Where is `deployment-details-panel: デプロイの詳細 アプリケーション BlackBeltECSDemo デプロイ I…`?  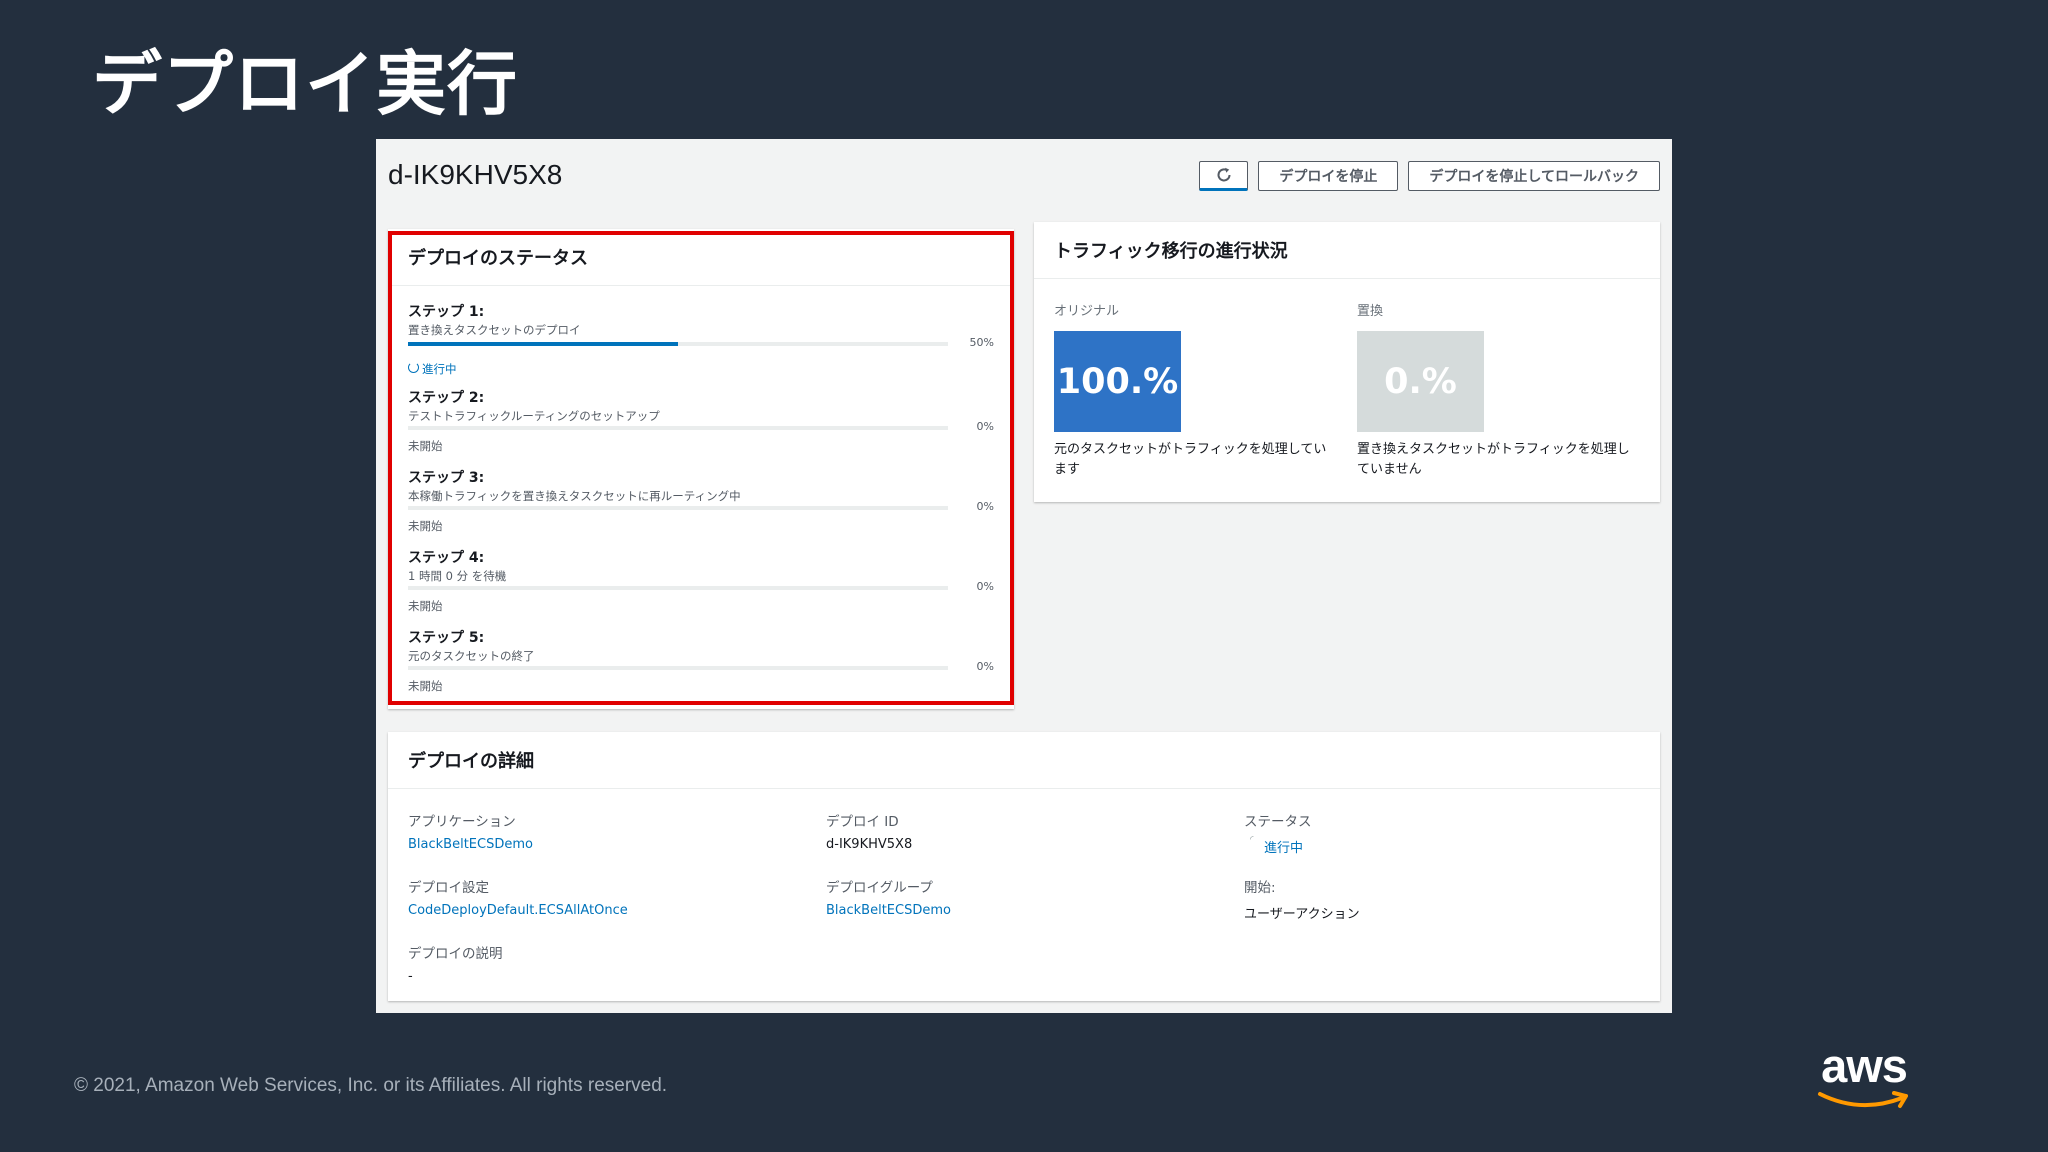
deployment-details-panel: デプロイの詳細 アプリケーション BlackBeltECSDemo デプロイ I… is located at coordinates (1024, 866).